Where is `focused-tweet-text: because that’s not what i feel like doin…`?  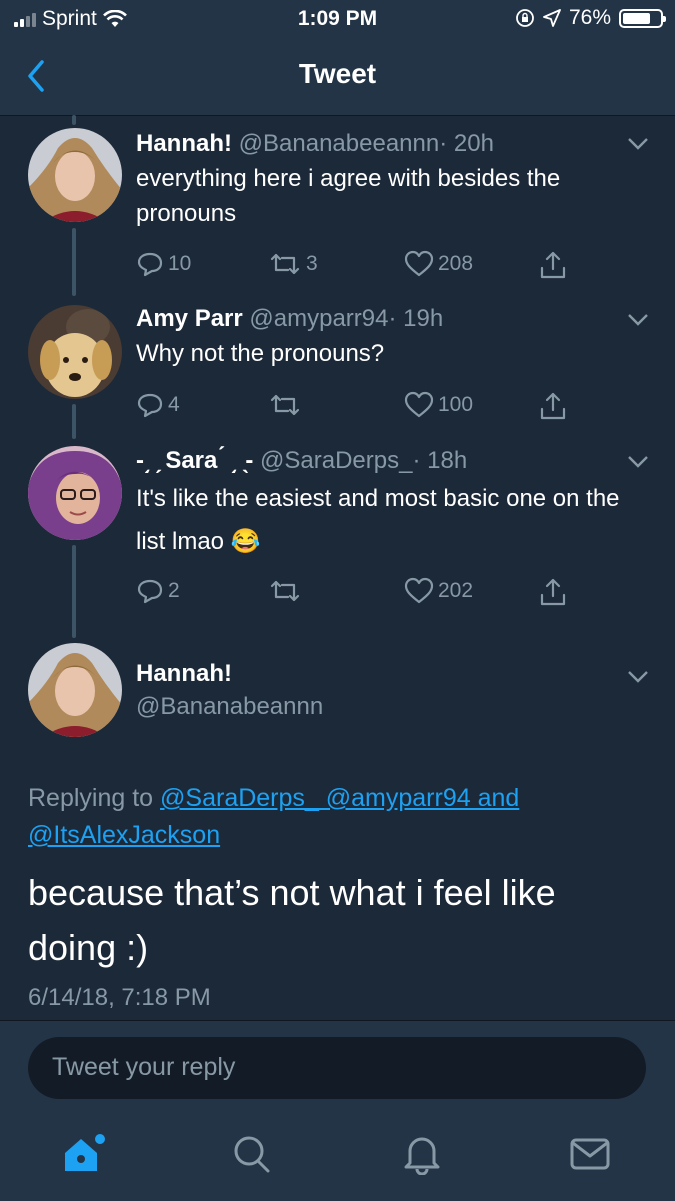 focused-tweet-text: because that’s not what i feel like doin… is located at coordinates (292, 920).